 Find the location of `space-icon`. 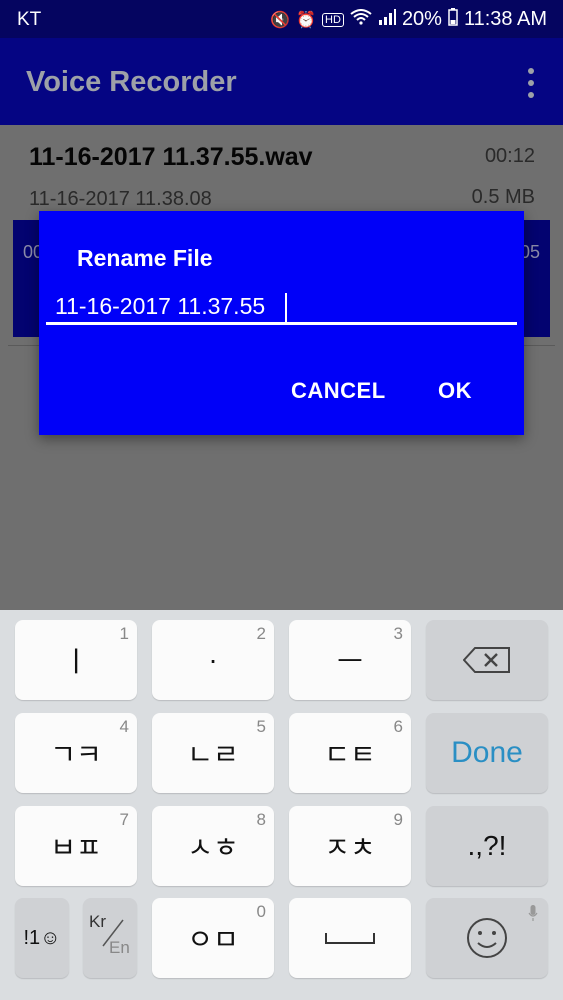

space-icon is located at coordinates (350, 938).